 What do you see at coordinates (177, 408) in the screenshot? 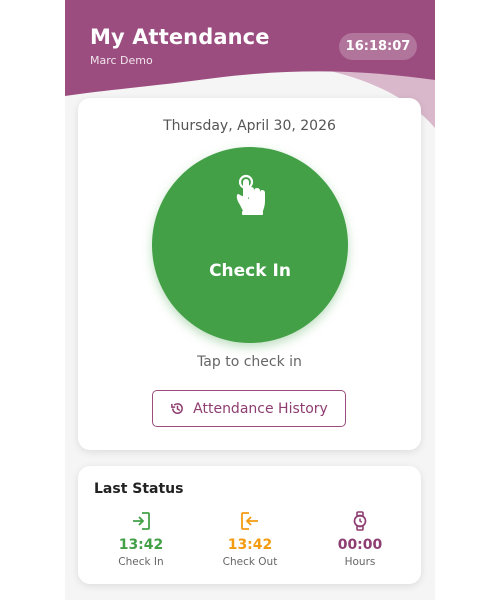
I see `history-icon` at bounding box center [177, 408].